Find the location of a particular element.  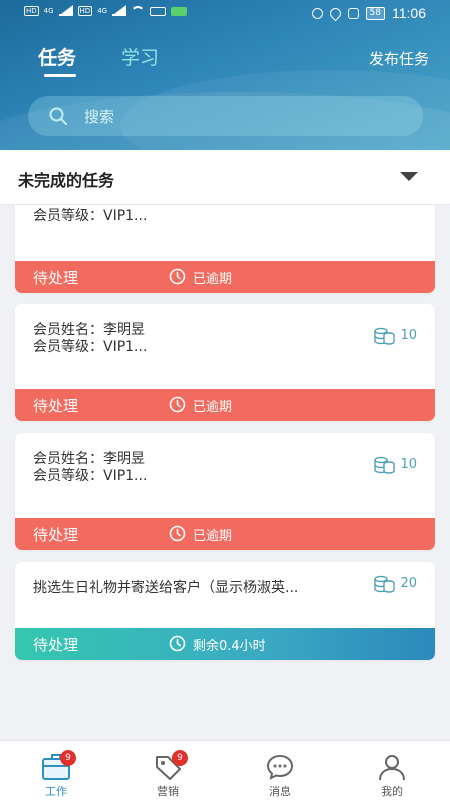

nav-label: 营销 is located at coordinates (168, 791).